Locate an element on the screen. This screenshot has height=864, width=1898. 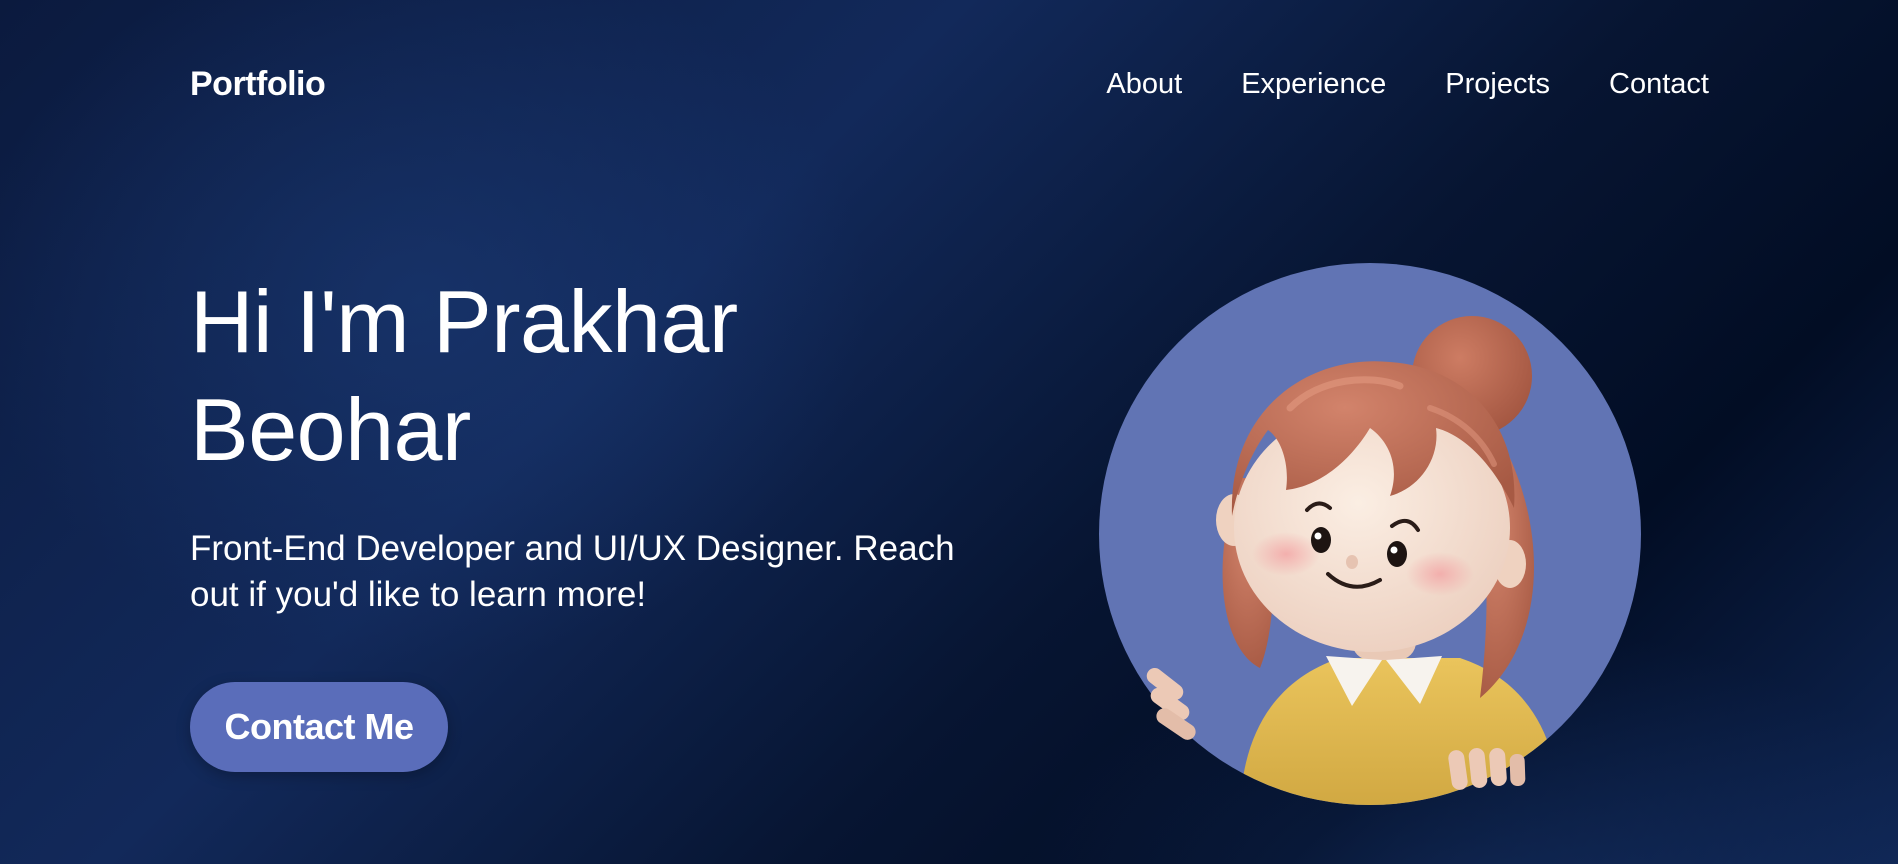
hero-title-line-2: Beohar is located at coordinates (330, 429).